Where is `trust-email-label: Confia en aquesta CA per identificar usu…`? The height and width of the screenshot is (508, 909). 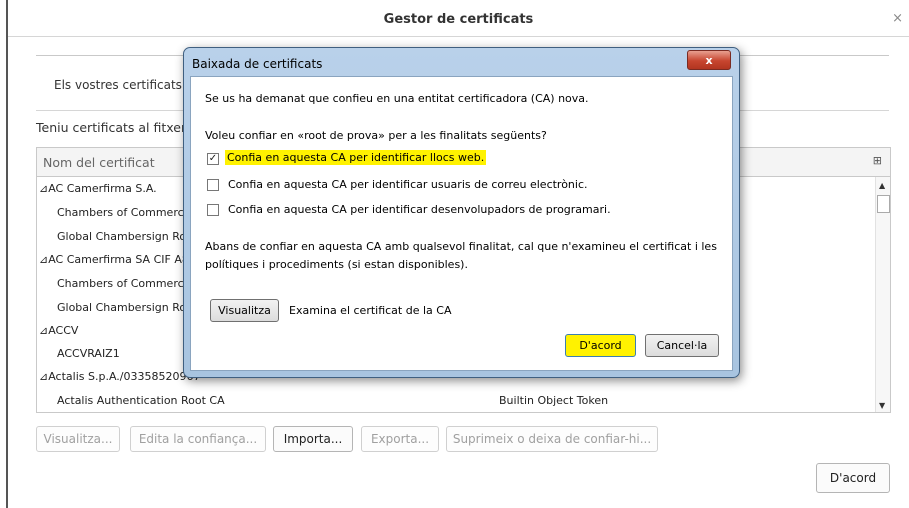 trust-email-label: Confia en aquesta CA per identificar usu… is located at coordinates (408, 184).